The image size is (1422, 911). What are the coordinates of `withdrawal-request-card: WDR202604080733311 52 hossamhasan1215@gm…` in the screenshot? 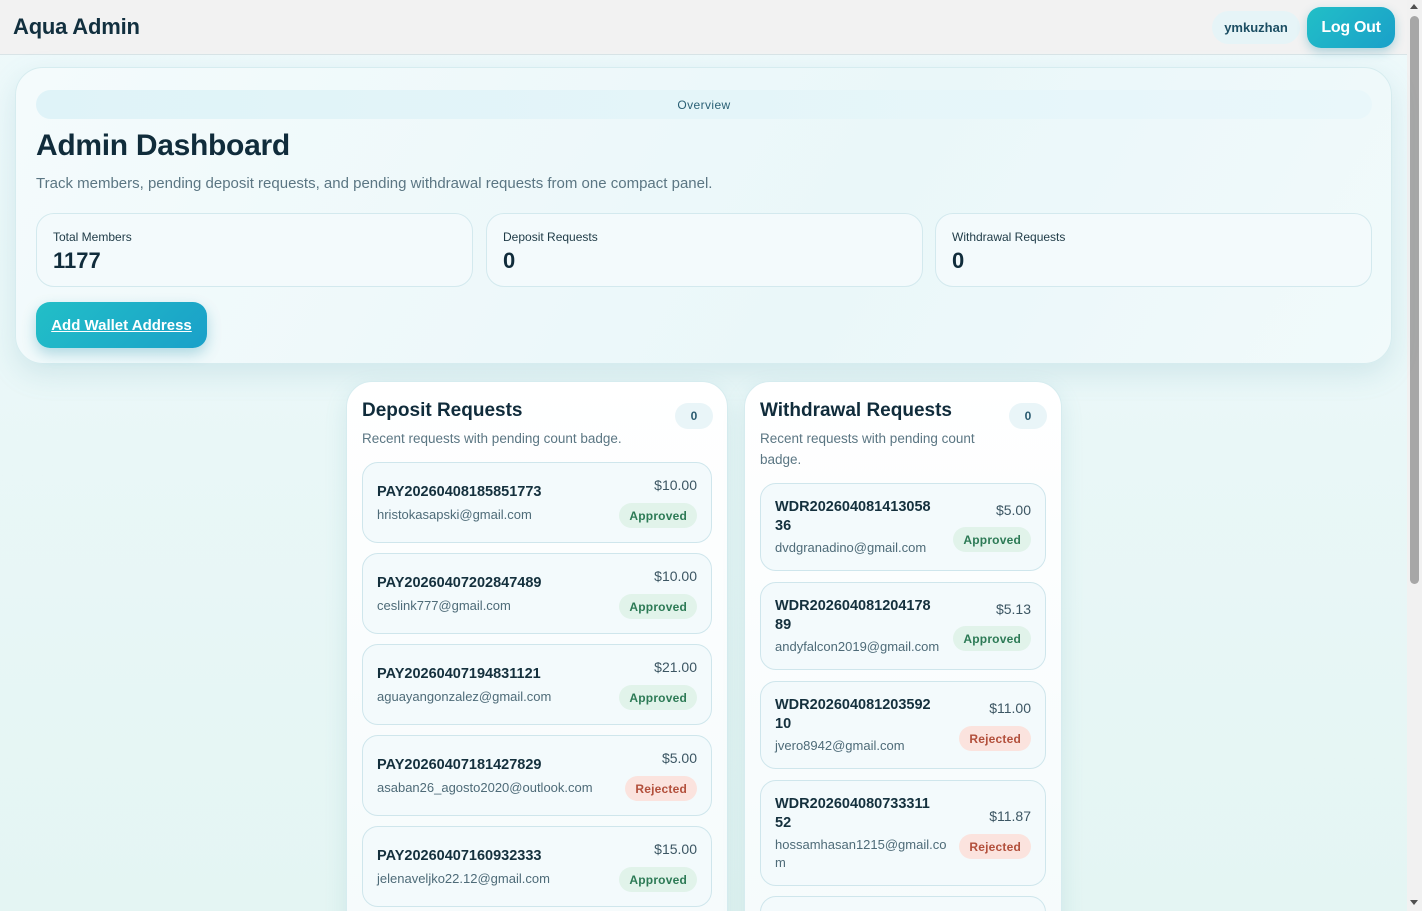 It's located at (903, 833).